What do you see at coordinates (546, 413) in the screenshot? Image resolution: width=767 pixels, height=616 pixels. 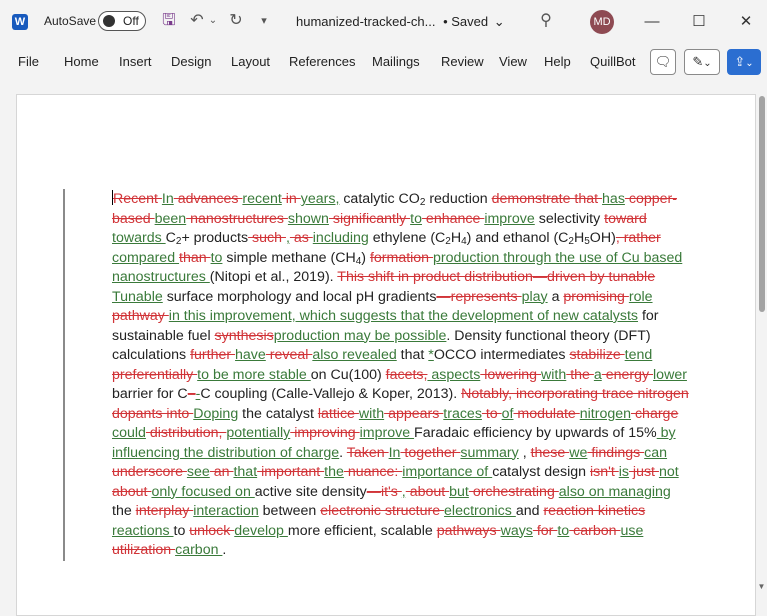 I see `deleted-text: modulate` at bounding box center [546, 413].